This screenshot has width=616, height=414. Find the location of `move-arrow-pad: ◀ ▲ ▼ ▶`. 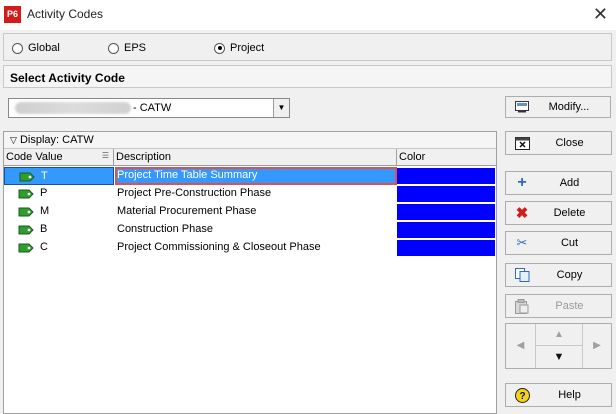

move-arrow-pad: ◀ ▲ ▼ ▶ is located at coordinates (558, 346).